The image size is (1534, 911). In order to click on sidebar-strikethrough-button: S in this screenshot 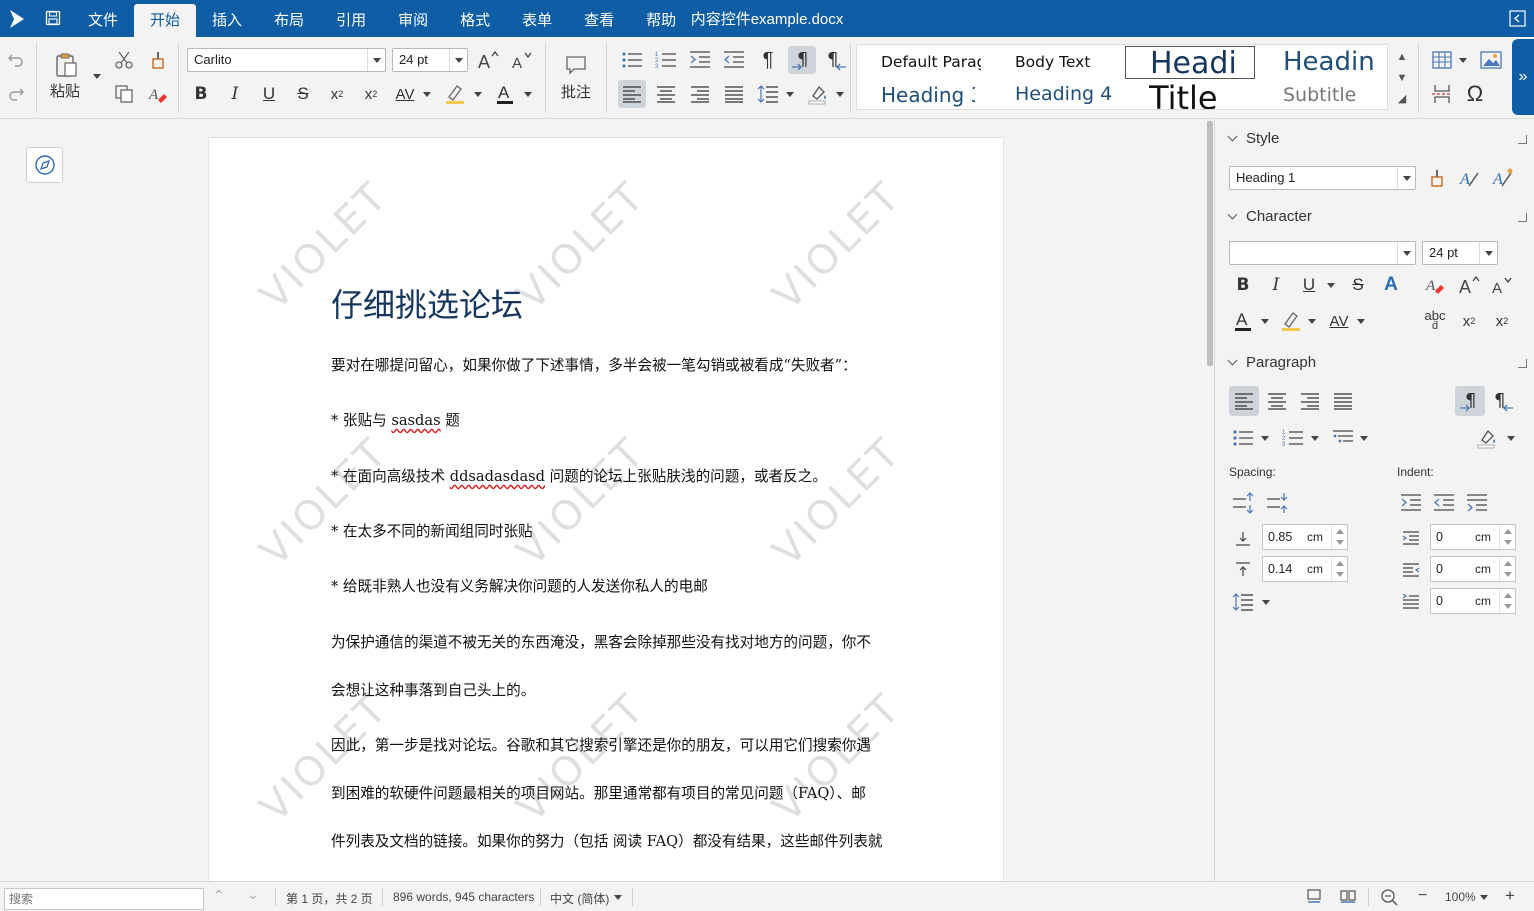, I will do `click(1358, 285)`.